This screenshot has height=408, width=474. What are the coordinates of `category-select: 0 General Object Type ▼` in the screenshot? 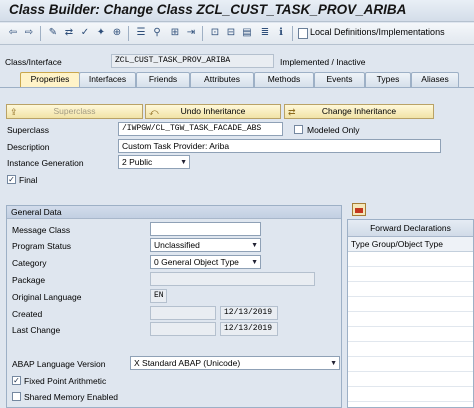 It's located at (205, 262).